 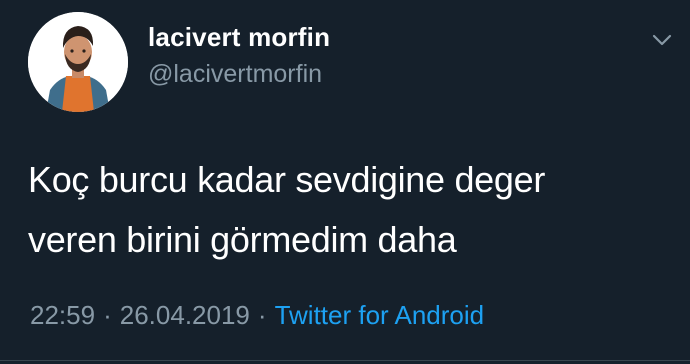 I want to click on tweet-date: 26.04.2019, so click(x=185, y=315).